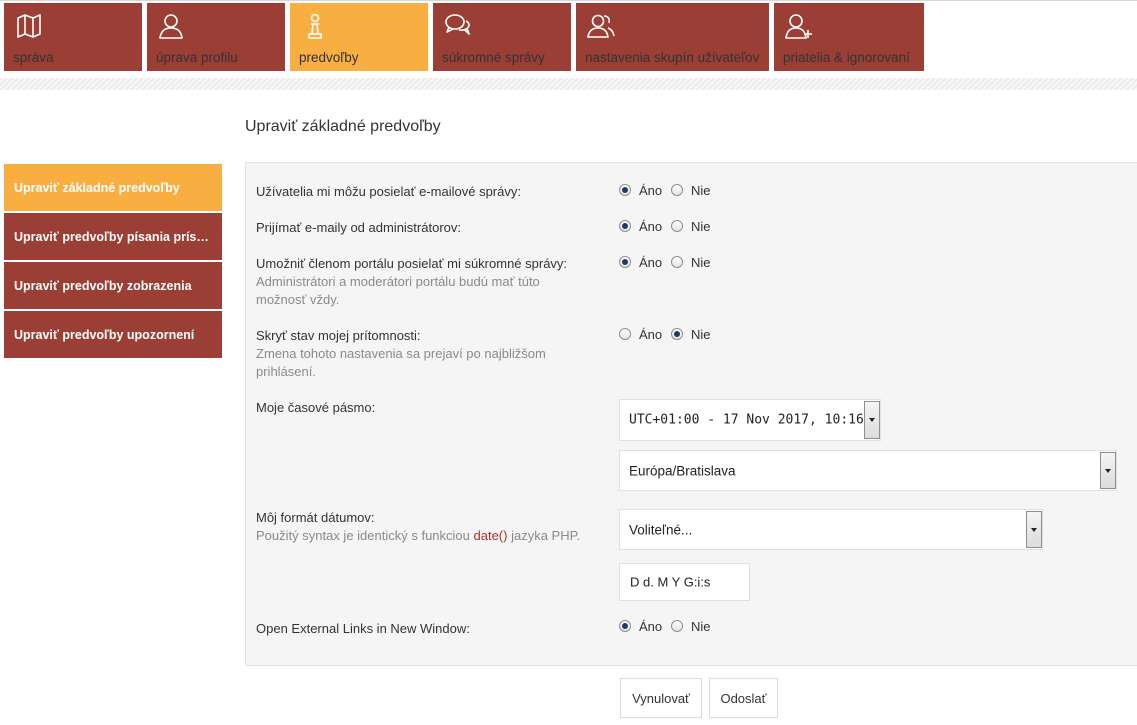  I want to click on timezone-zone-value: Európa/Bratislava, so click(682, 470).